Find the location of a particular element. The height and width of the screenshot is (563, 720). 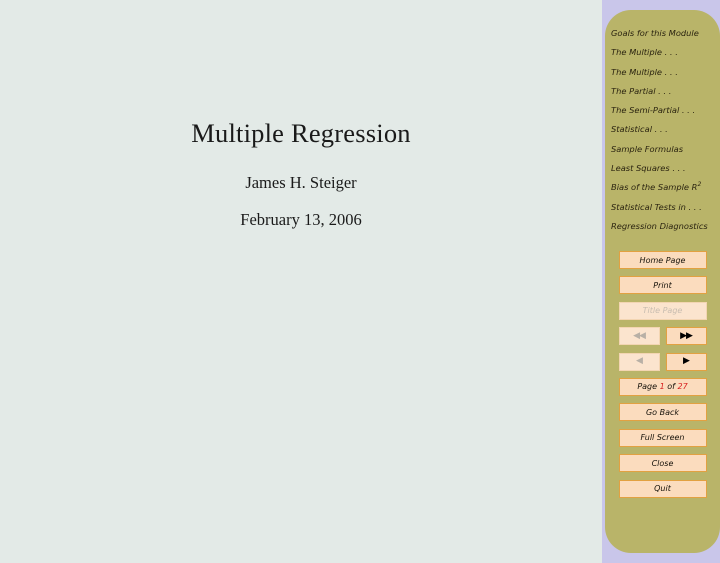

button-row-go-back: Go Back is located at coordinates (662, 412).